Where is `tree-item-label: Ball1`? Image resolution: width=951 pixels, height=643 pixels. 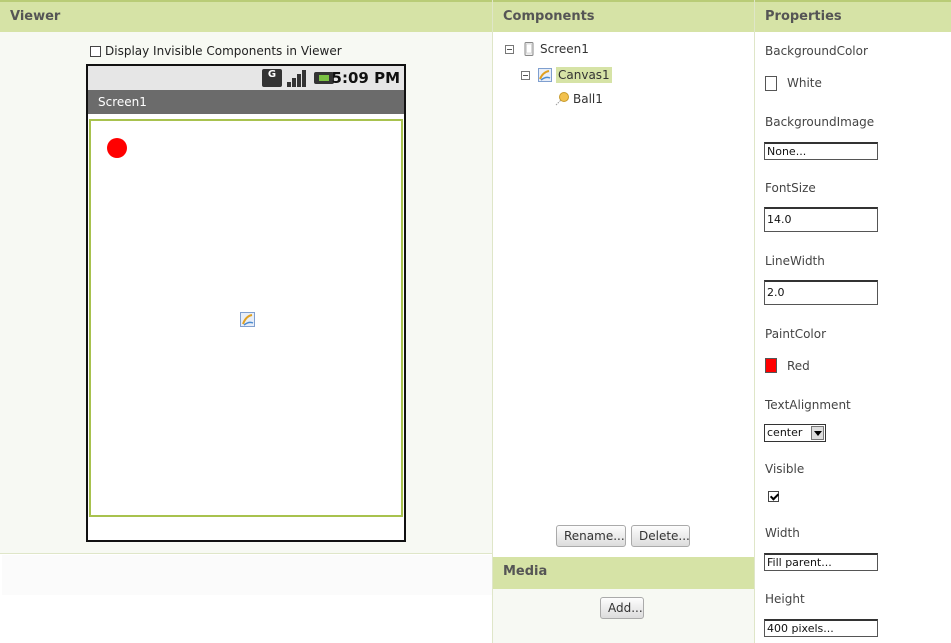 tree-item-label: Ball1 is located at coordinates (588, 99).